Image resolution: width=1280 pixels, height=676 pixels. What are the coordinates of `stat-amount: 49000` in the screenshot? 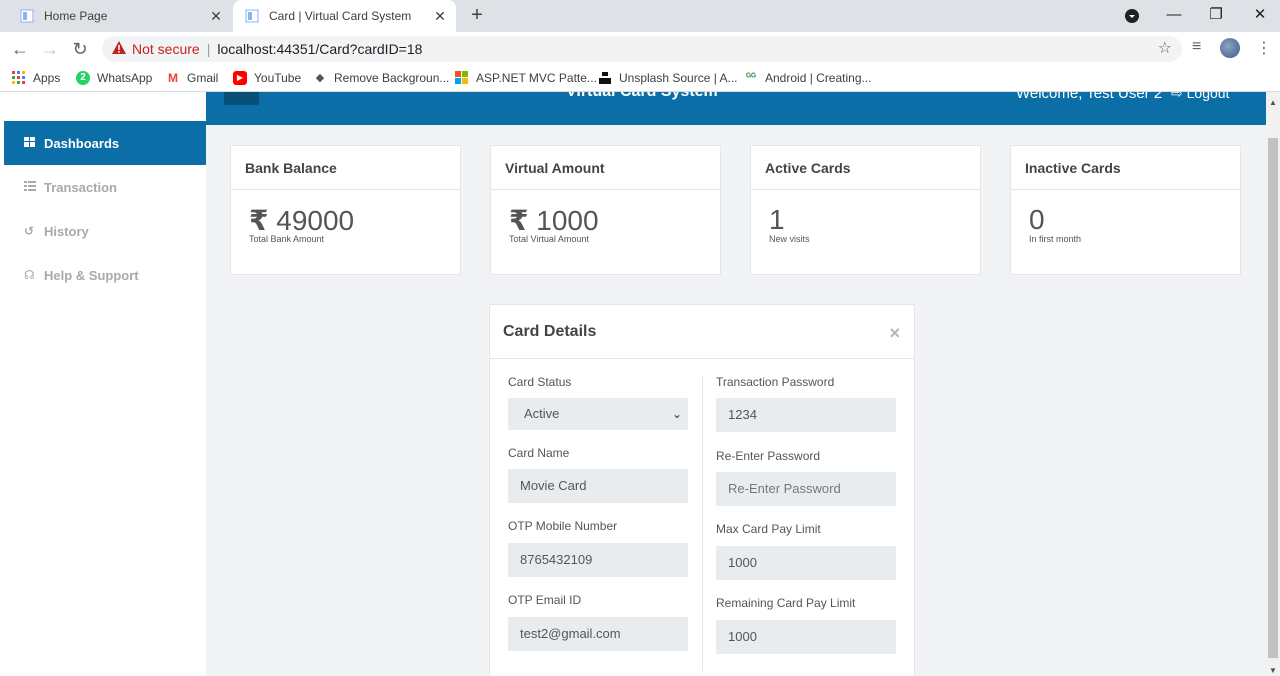 It's located at (315, 220).